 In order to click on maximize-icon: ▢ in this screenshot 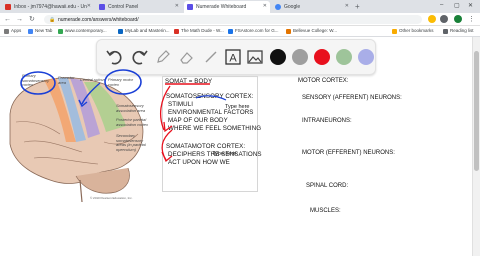, I will do `click(457, 5)`.